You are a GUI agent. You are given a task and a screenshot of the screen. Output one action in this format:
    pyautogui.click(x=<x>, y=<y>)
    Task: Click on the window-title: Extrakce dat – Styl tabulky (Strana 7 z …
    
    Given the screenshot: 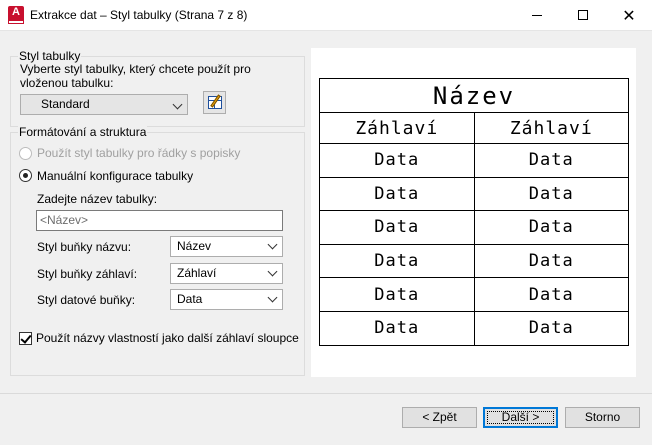 What is the action you would take?
    pyautogui.click(x=139, y=15)
    